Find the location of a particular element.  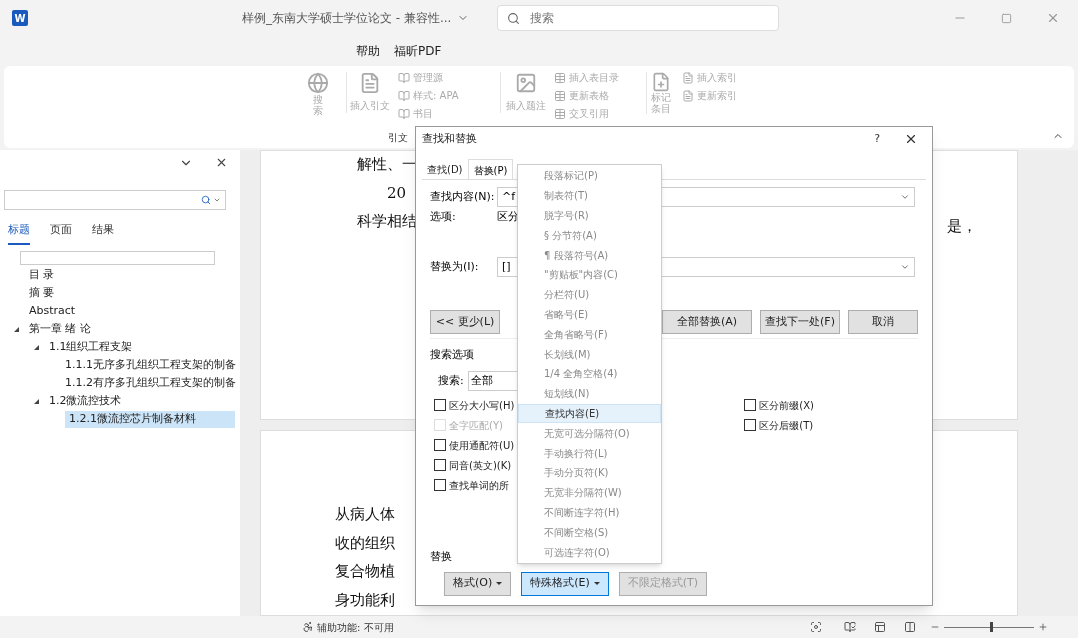

ribbon-command: 插入表目录 is located at coordinates (594, 77).